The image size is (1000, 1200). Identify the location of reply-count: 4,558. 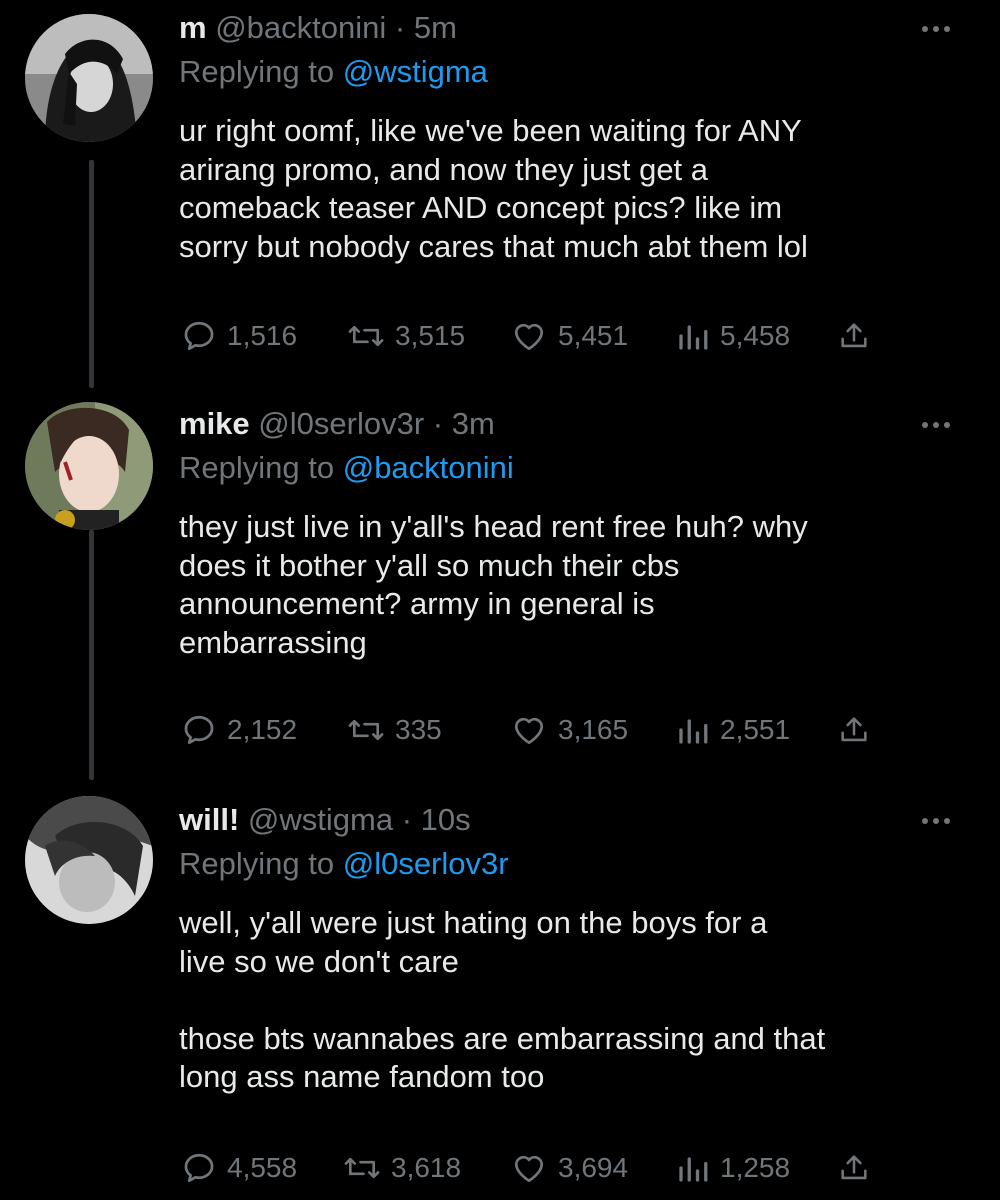
(262, 1167).